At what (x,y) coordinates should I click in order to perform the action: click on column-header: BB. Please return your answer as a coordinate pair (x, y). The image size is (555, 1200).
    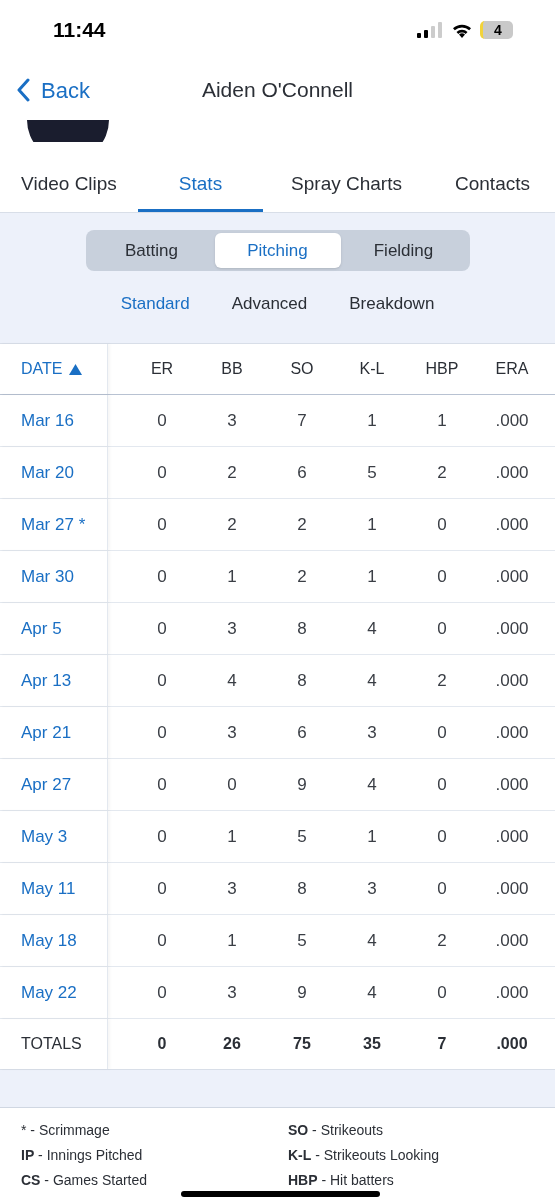
    Looking at the image, I should click on (232, 369).